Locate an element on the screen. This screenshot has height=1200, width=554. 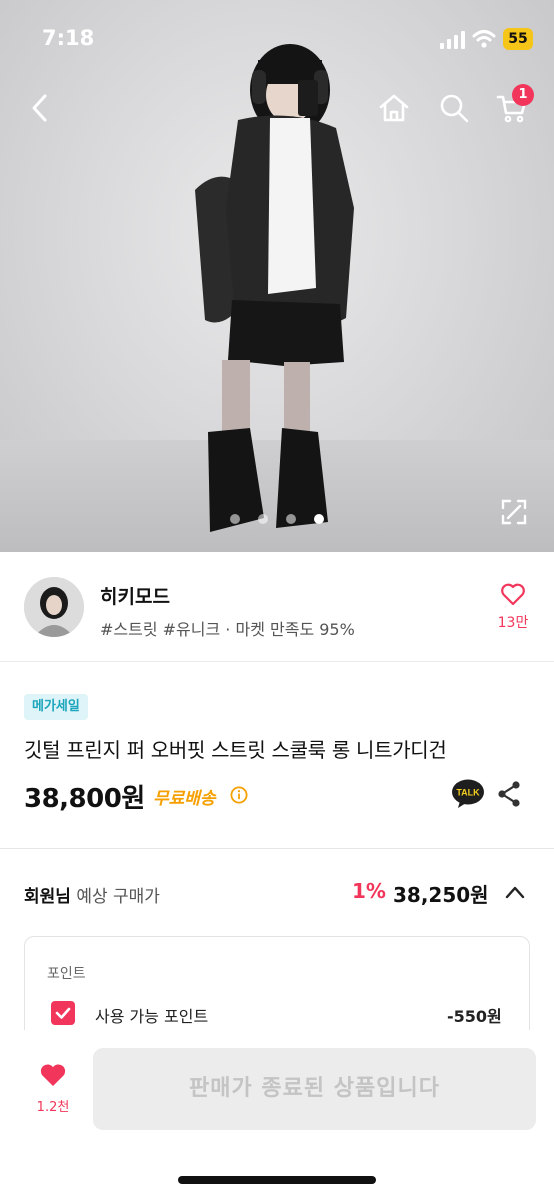
home-button is located at coordinates (394, 108).